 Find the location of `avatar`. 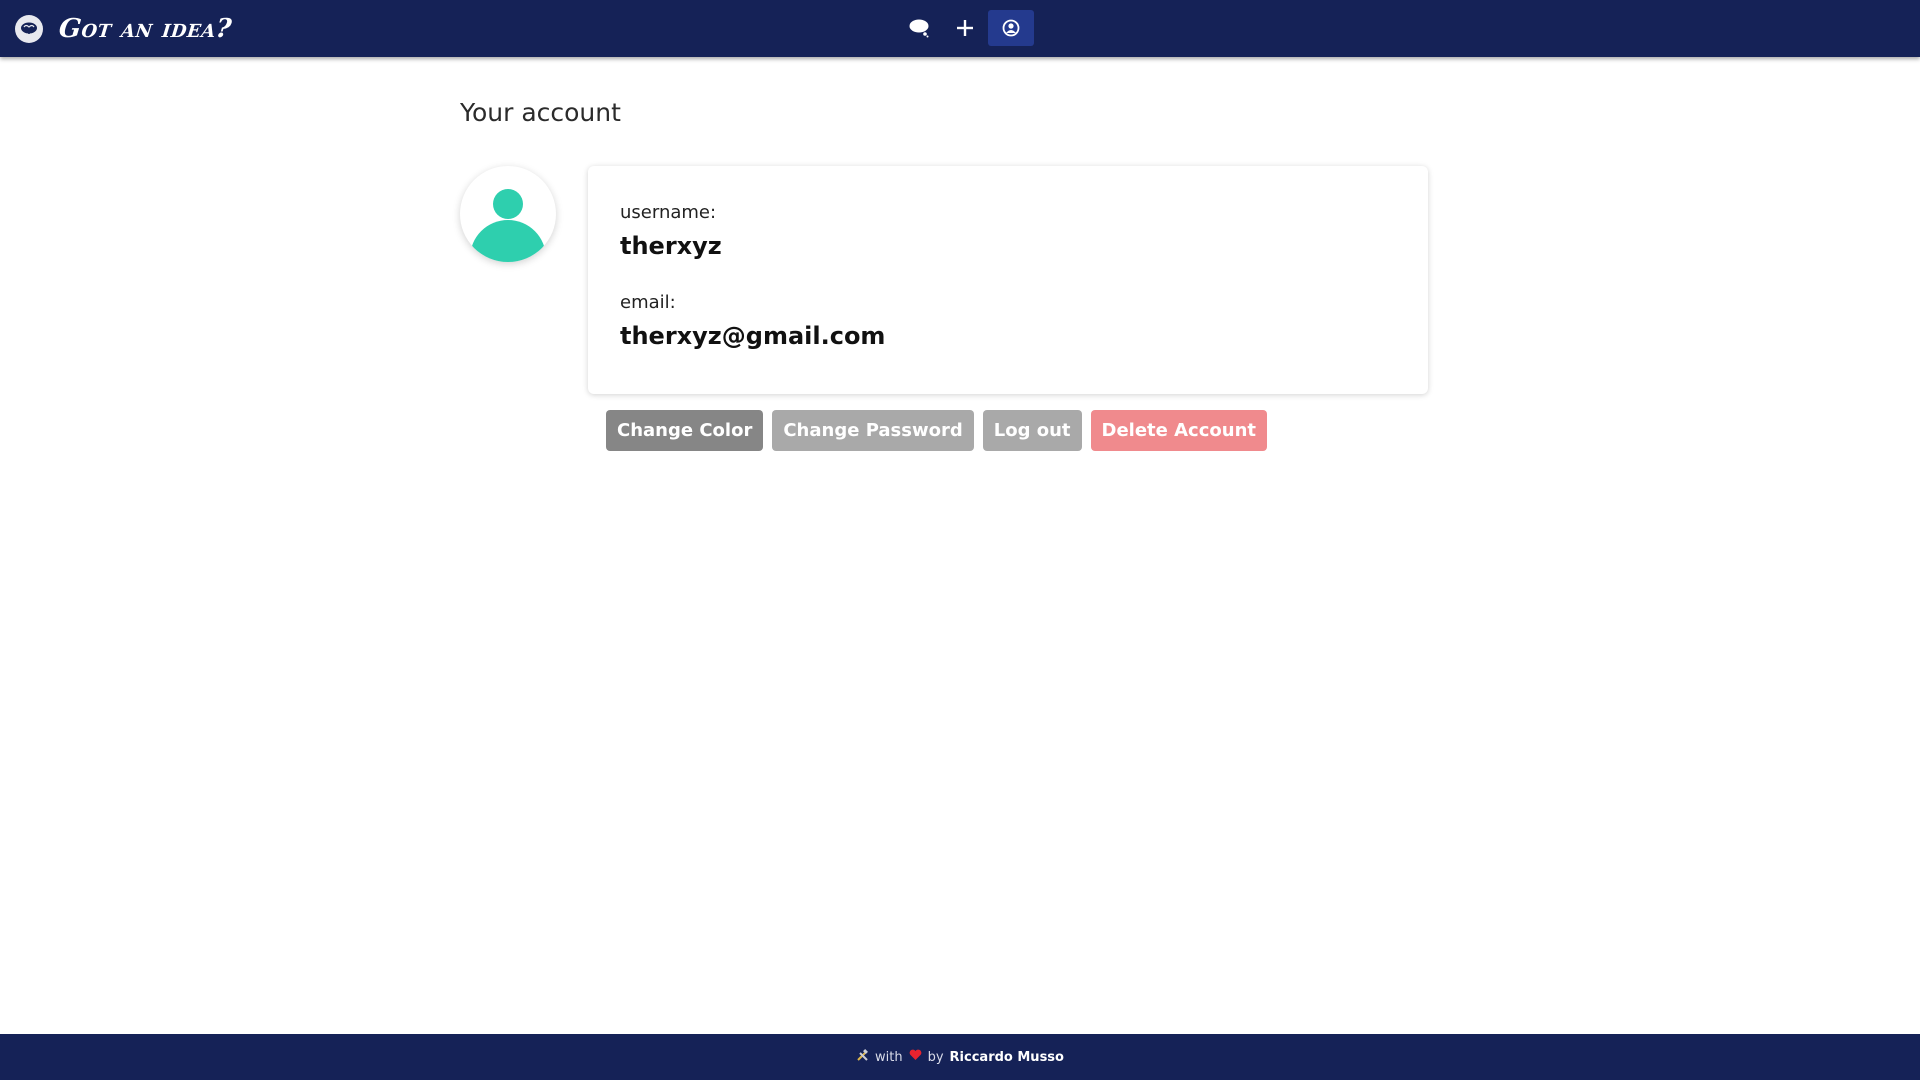

avatar is located at coordinates (508, 214).